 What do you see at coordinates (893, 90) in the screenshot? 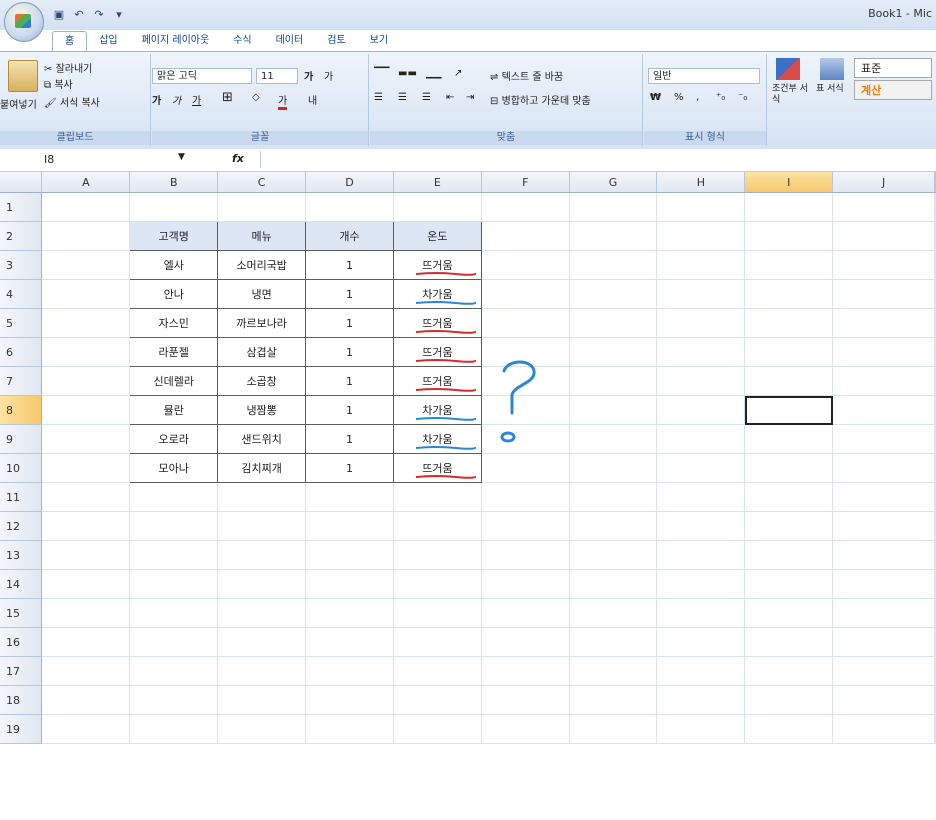
I see `style-calculation: 계산` at bounding box center [893, 90].